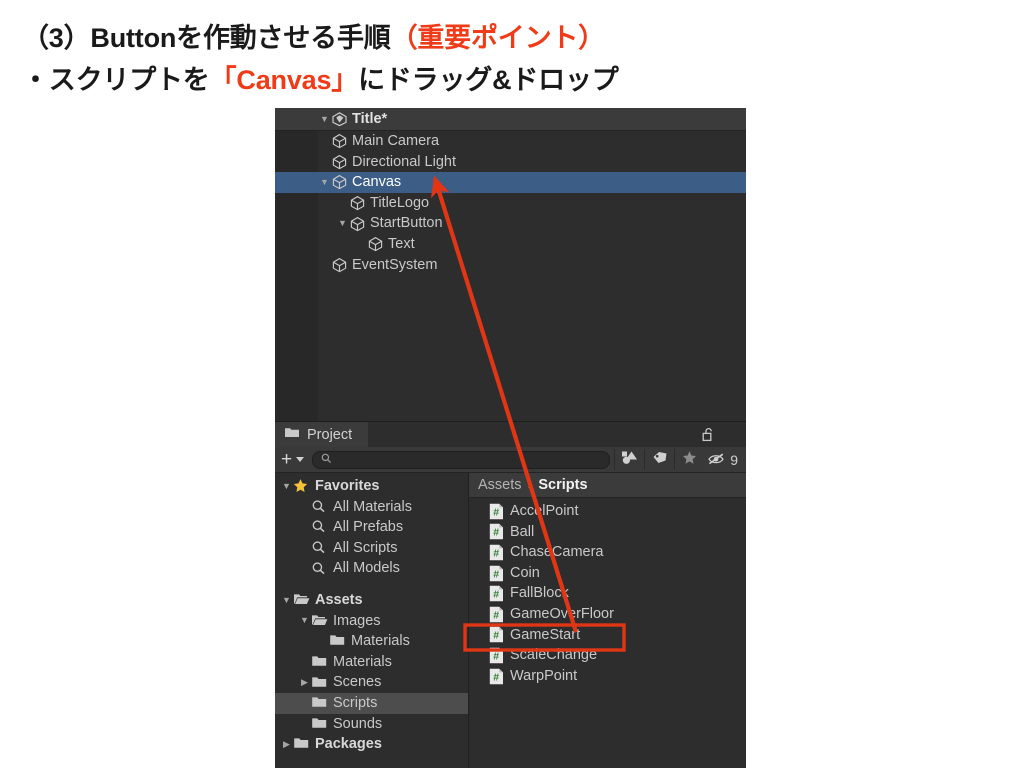  Describe the element at coordinates (358, 723) in the screenshot. I see `tree-item-label: Sounds` at that location.